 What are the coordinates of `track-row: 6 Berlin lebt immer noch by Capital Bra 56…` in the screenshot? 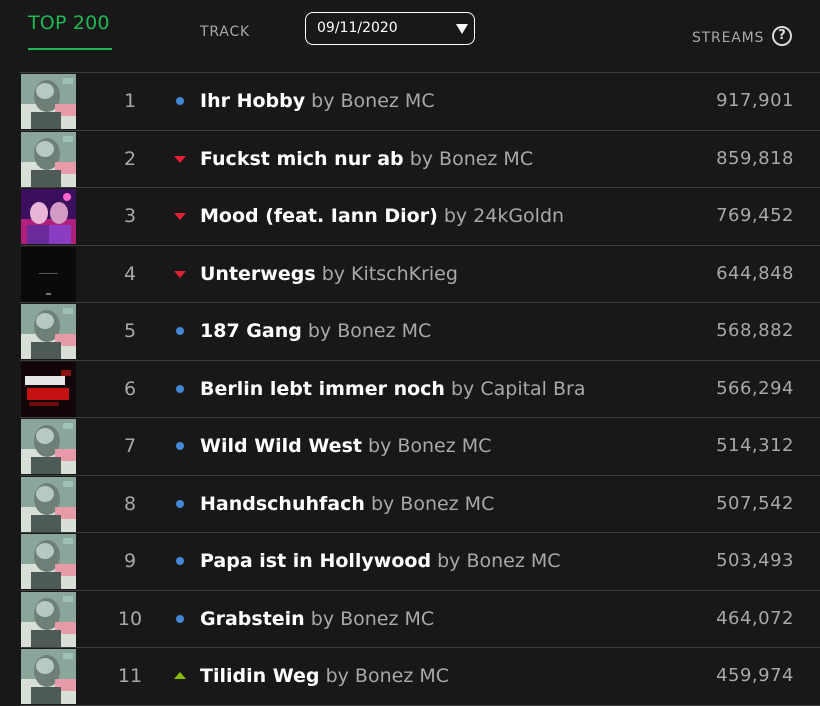 It's located at (420, 389).